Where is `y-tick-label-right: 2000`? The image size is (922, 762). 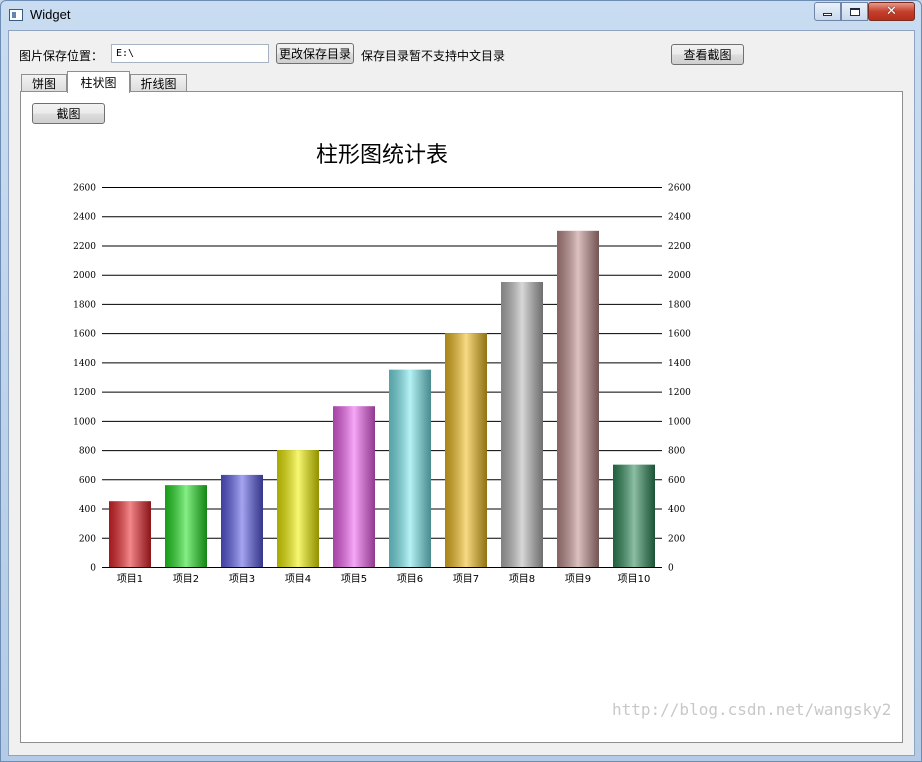 y-tick-label-right: 2000 is located at coordinates (679, 276).